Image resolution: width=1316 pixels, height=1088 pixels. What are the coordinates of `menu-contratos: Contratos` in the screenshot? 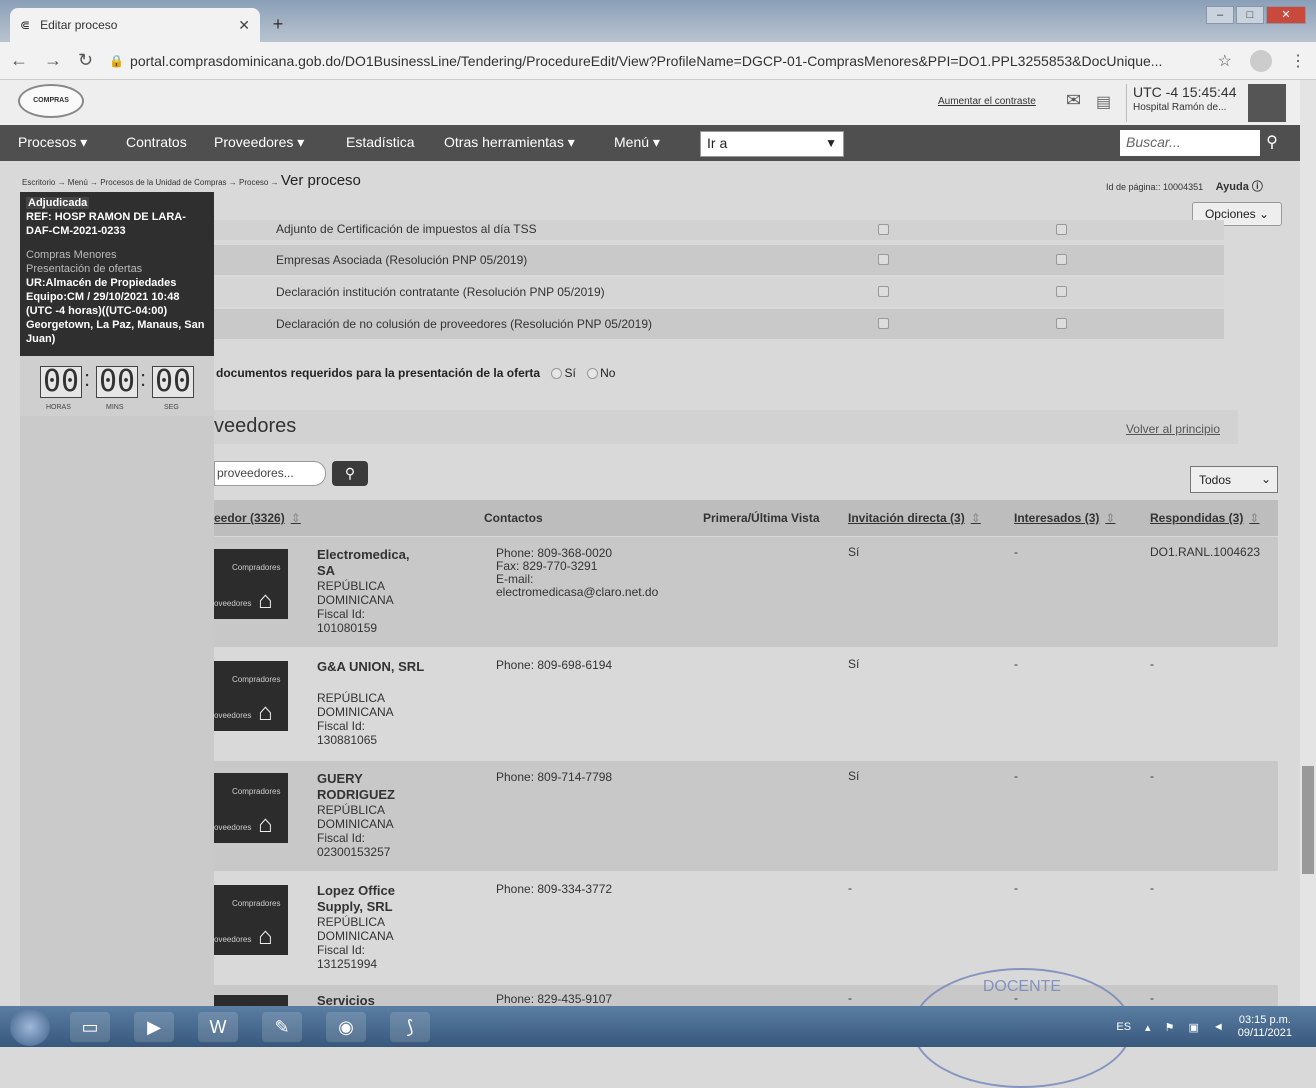 It's located at (156, 142).